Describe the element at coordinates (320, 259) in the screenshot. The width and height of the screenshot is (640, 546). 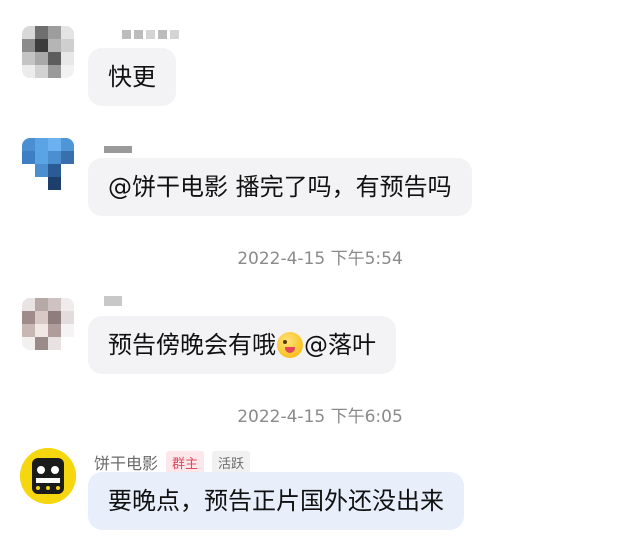
I see `timestamp: 2022-4-15 下午5:54` at that location.